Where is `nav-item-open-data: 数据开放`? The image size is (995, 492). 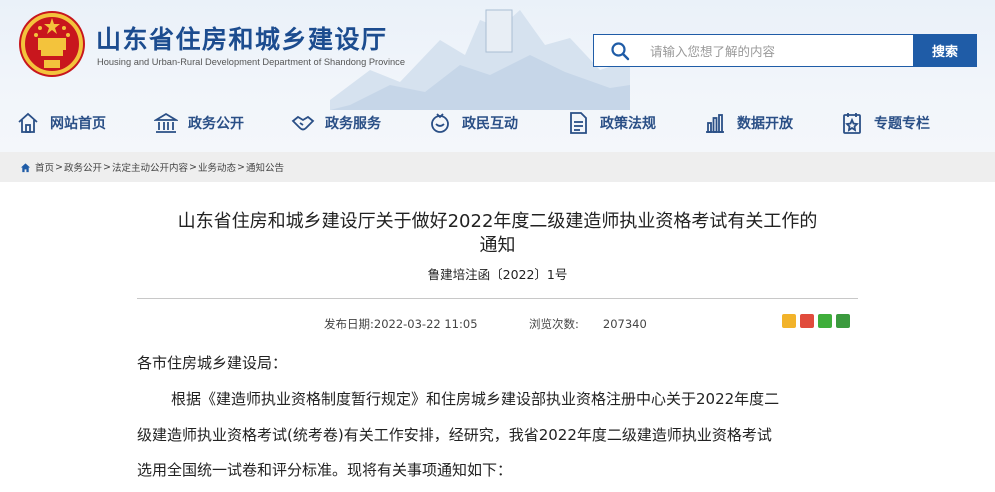
nav-item-open-data: 数据开放 is located at coordinates (748, 123).